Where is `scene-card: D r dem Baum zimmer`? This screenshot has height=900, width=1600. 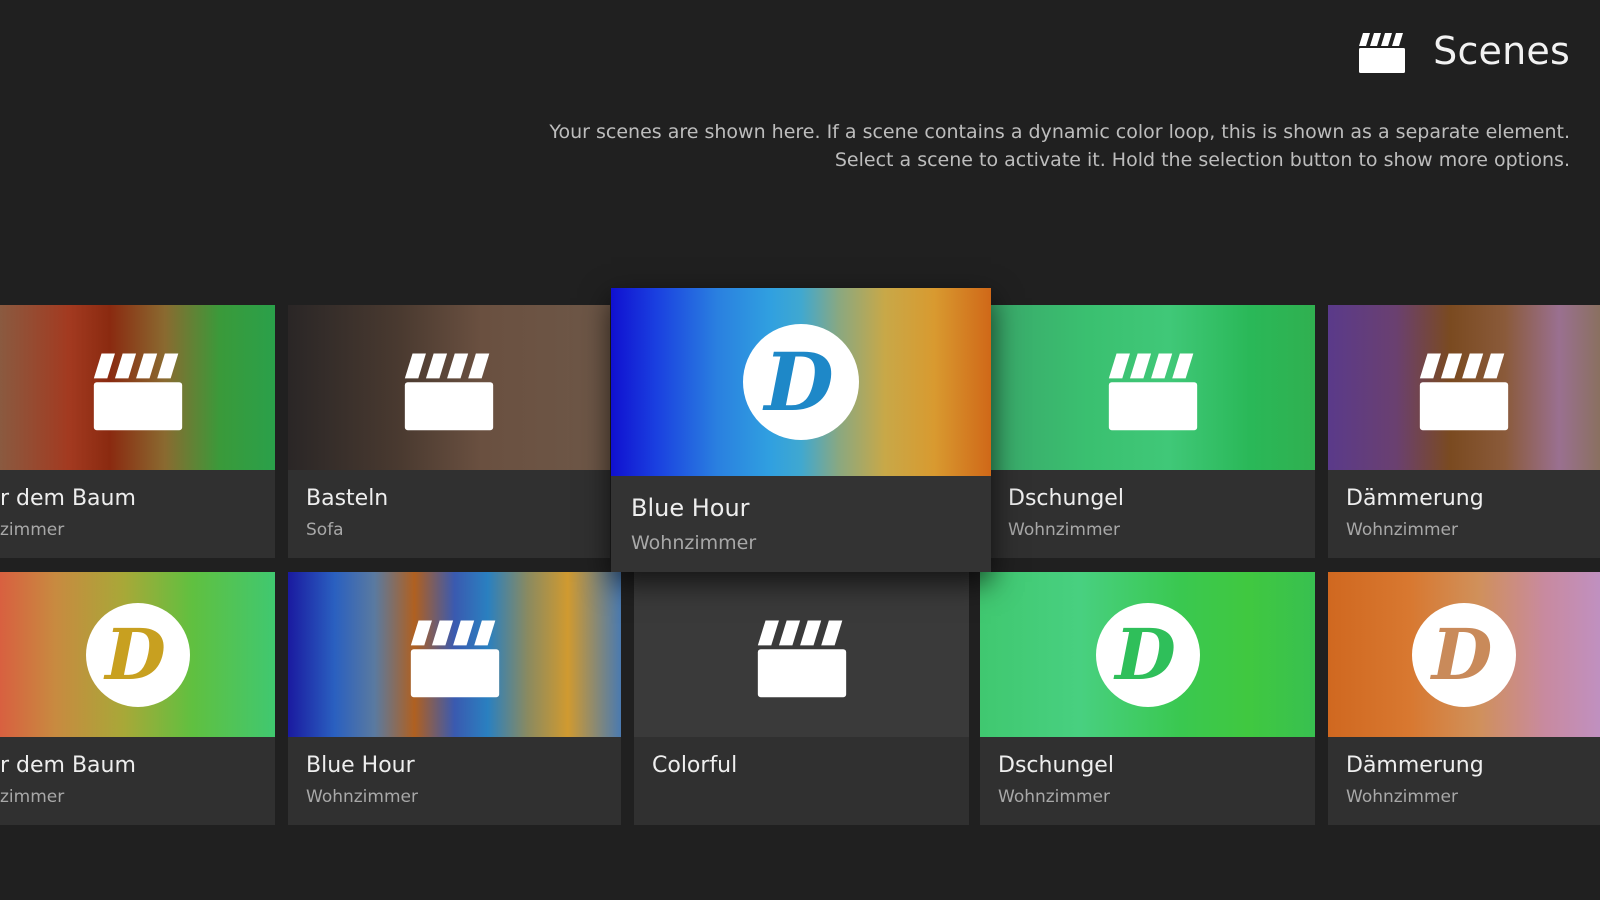
scene-card: D r dem Baum zimmer is located at coordinates (137, 698).